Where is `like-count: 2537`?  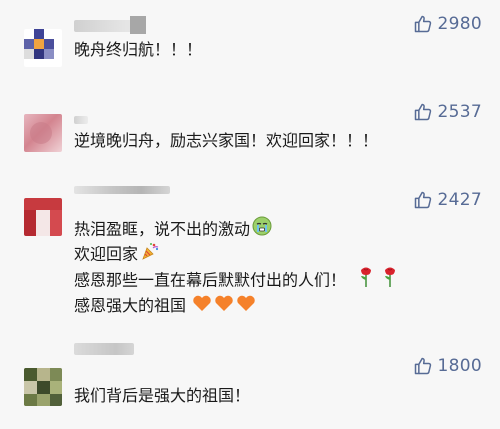 like-count: 2537 is located at coordinates (459, 112).